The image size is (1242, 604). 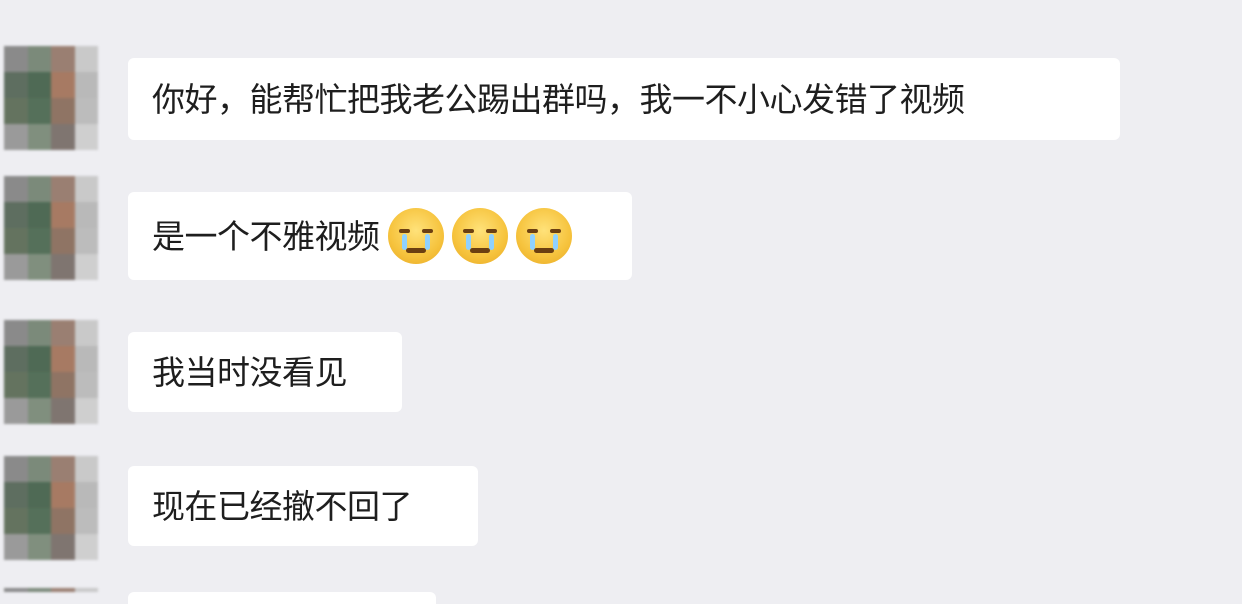 I want to click on message-text: 现在已经撤不回了, so click(x=282, y=506).